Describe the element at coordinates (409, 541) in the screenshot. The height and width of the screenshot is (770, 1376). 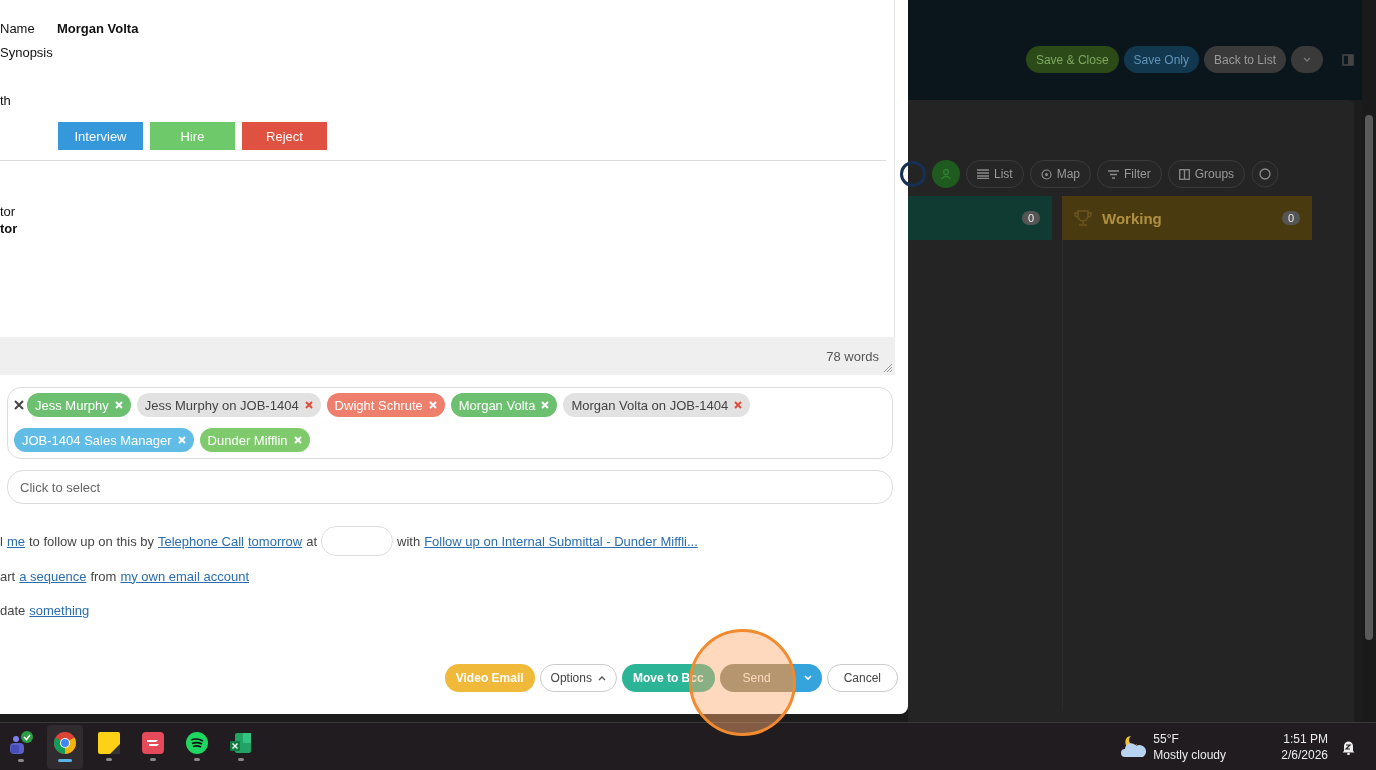
I see `automation-text: with` at that location.